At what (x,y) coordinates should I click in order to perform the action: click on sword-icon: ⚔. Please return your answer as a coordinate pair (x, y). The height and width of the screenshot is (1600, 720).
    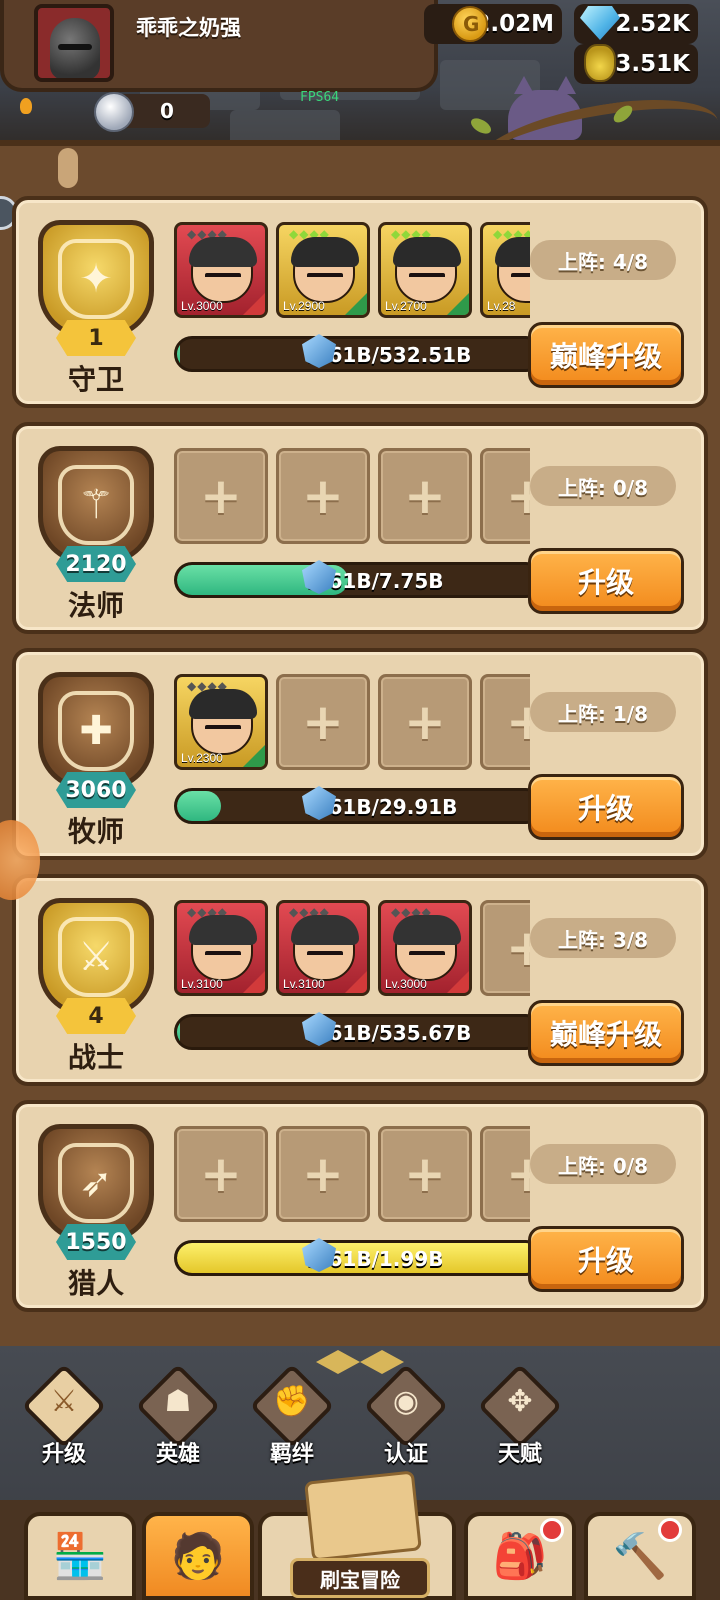
    Looking at the image, I should click on (96, 957).